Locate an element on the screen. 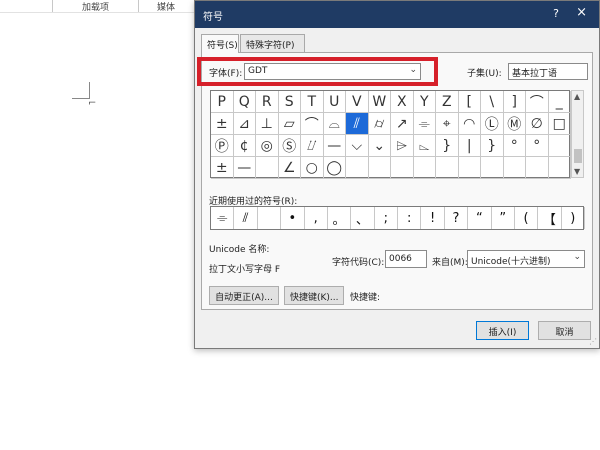 This screenshot has width=600, height=450. symbol-cell: [ is located at coordinates (469, 102).